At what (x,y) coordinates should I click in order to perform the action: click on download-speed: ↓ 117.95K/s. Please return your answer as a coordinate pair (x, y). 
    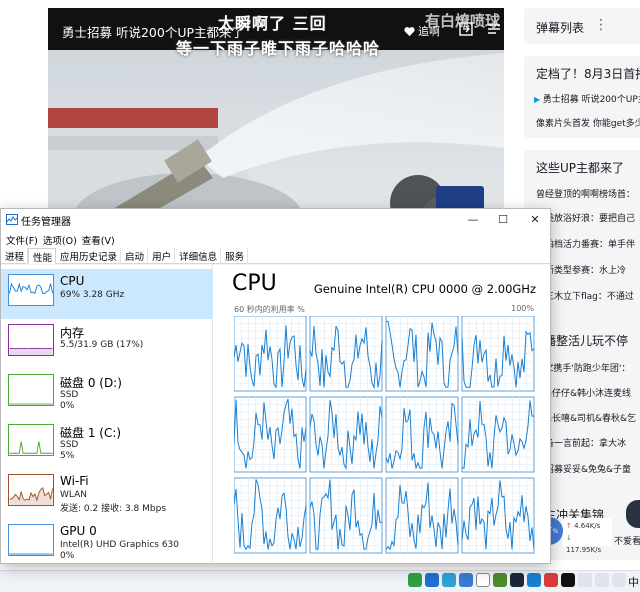
    Looking at the image, I should click on (587, 544).